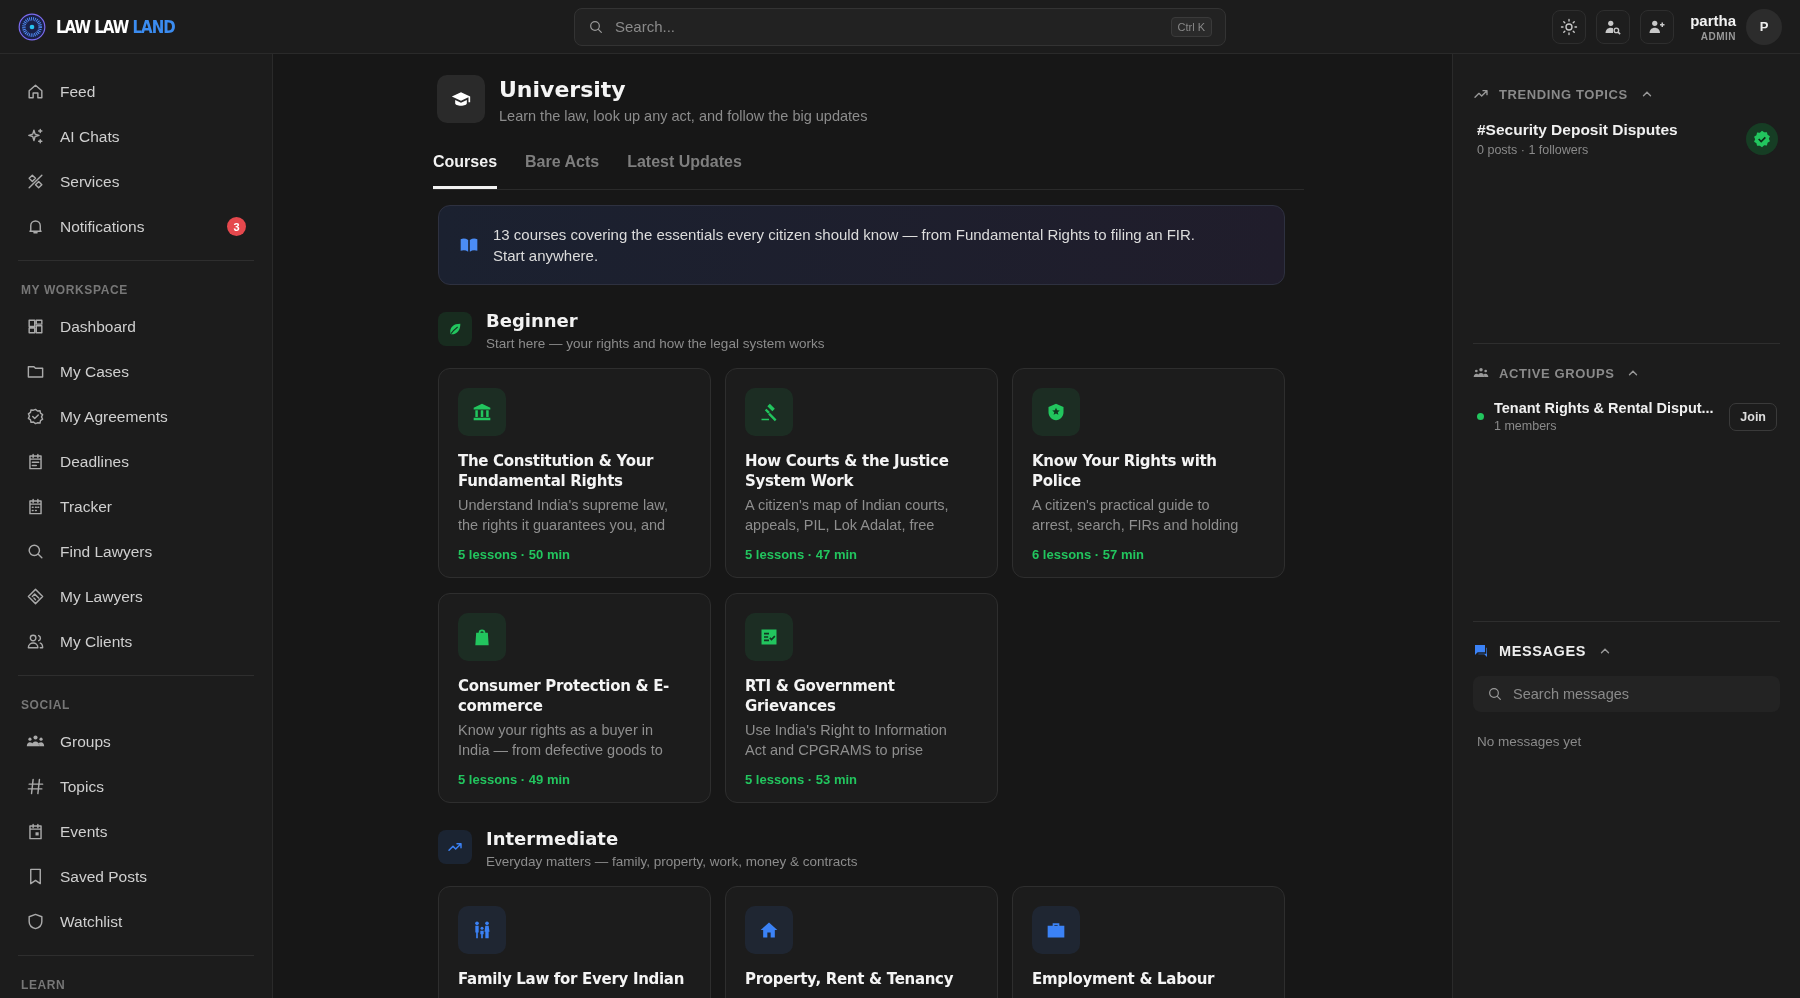  I want to click on course-title: Property, Rent & Tenancy, so click(850, 979).